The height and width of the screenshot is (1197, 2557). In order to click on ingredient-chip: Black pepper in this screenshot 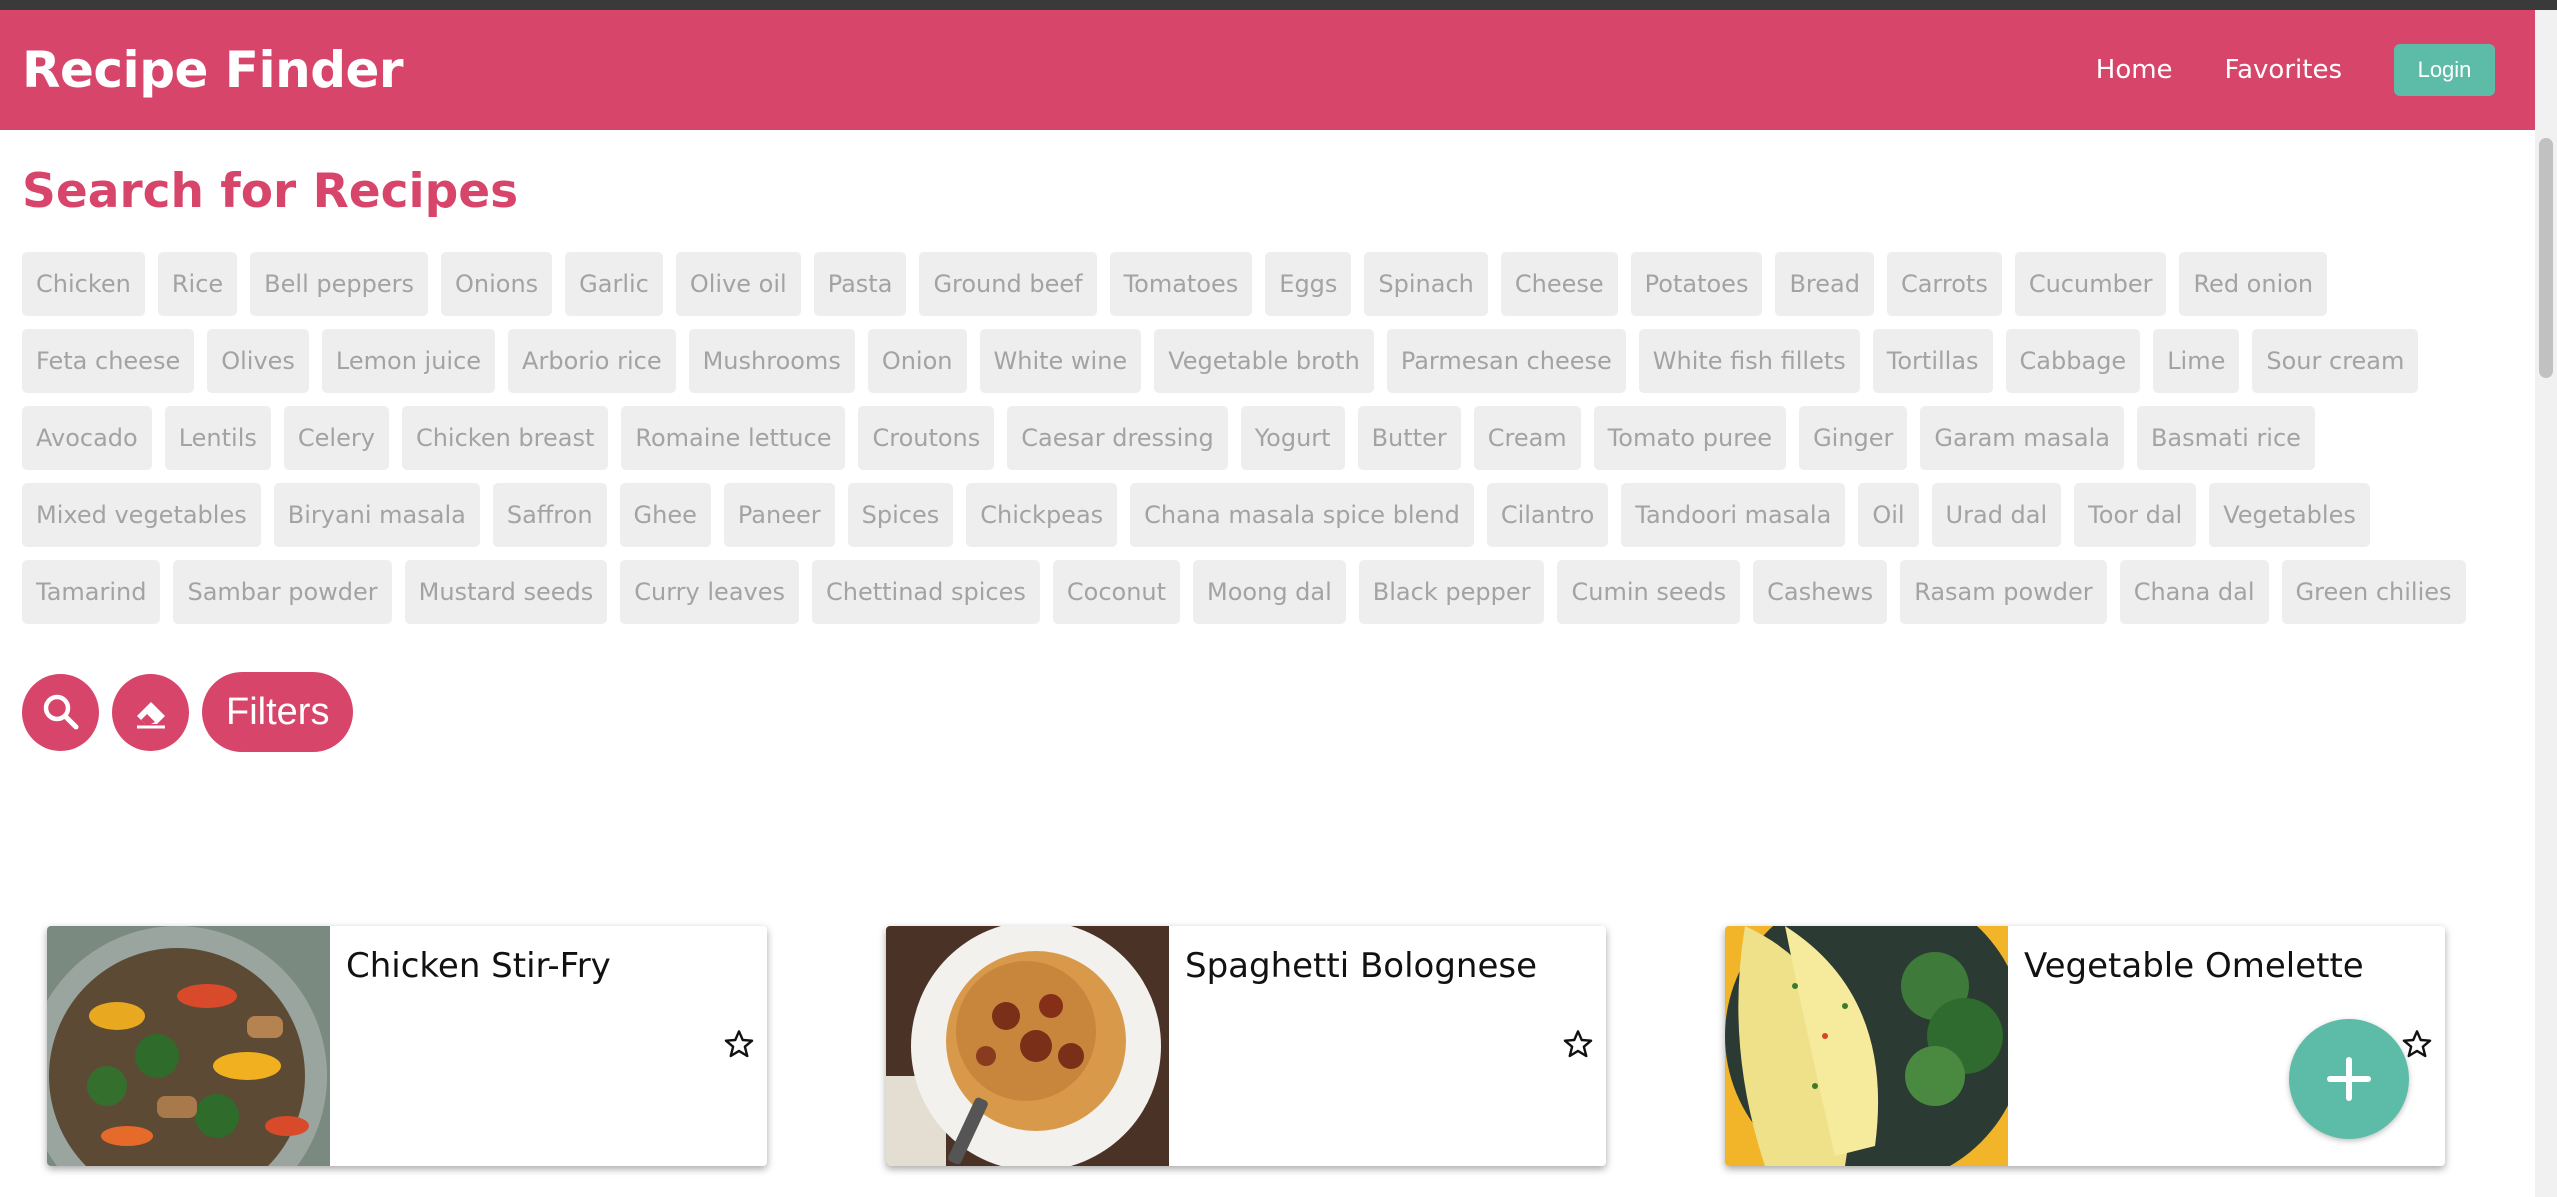, I will do `click(1451, 592)`.